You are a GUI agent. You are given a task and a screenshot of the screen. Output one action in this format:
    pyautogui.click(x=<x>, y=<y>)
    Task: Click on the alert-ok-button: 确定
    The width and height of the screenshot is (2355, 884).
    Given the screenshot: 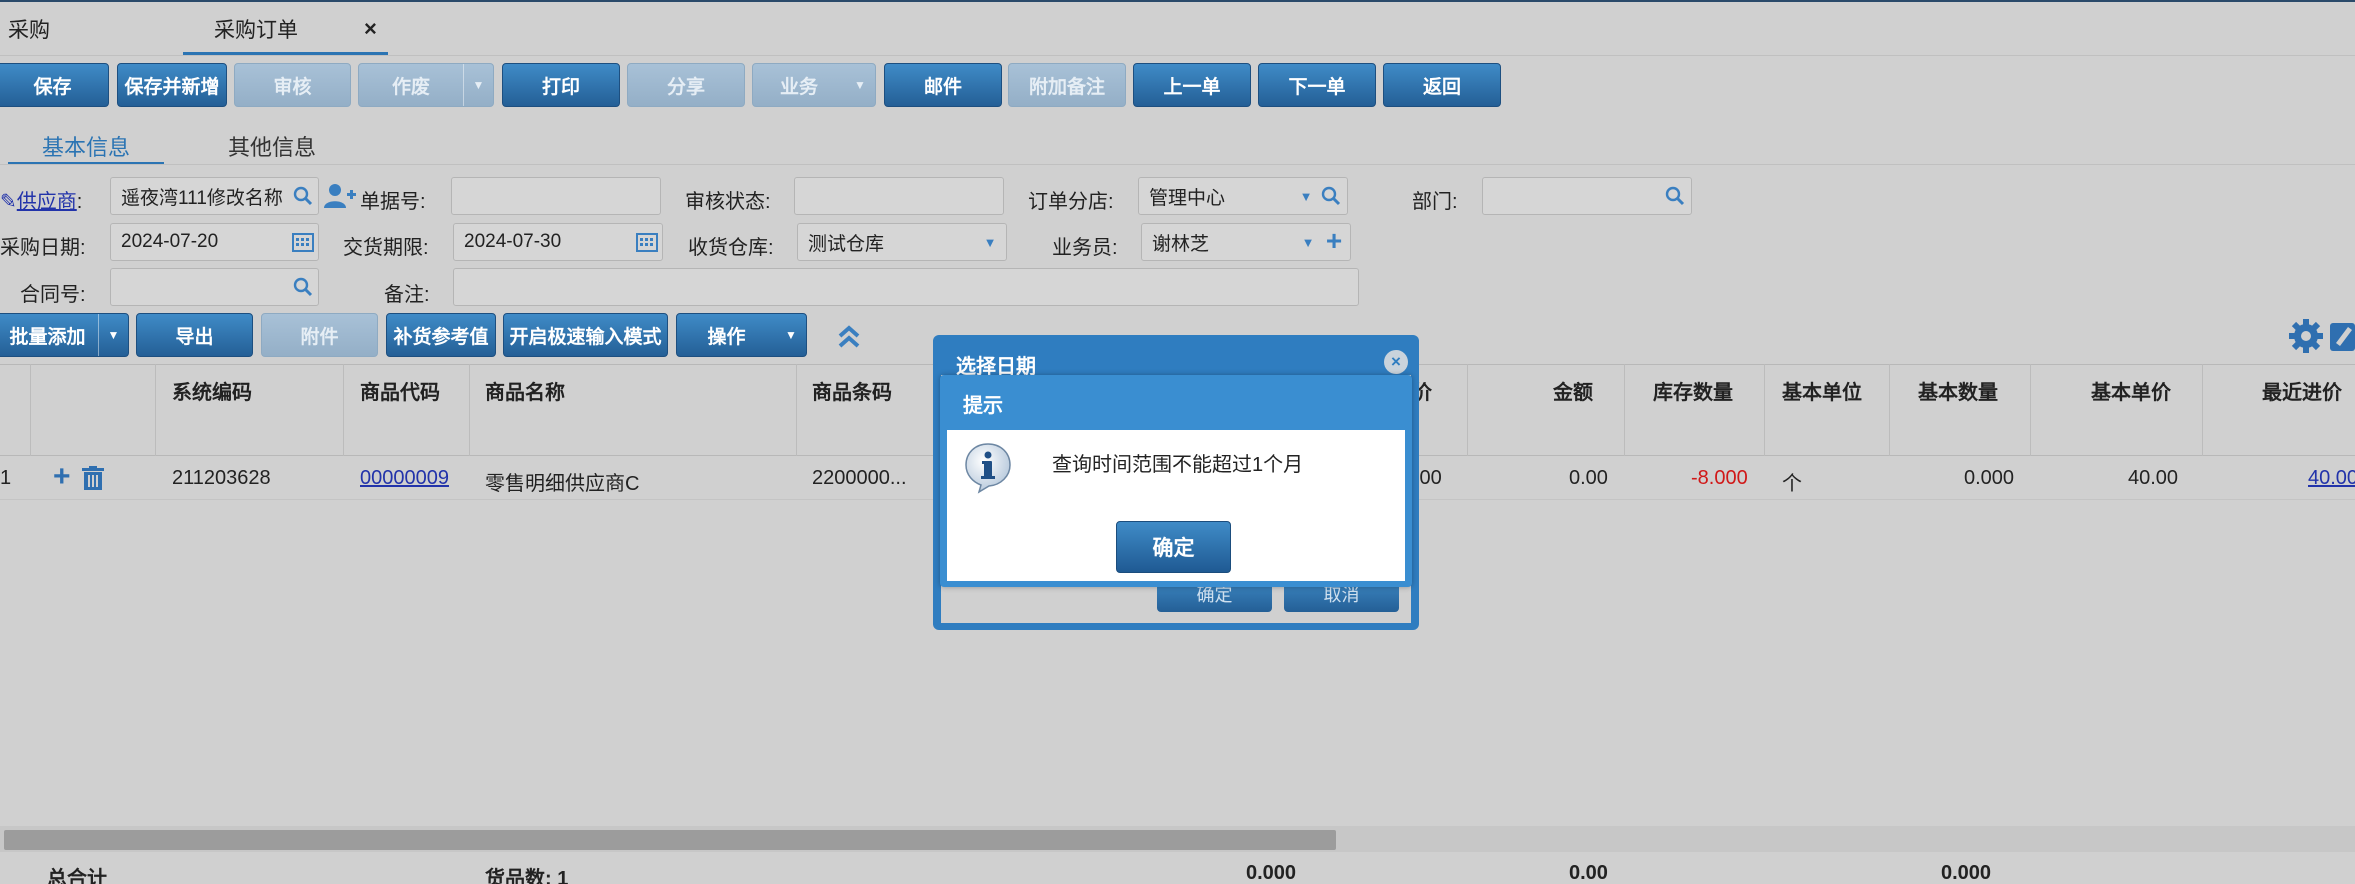 What is the action you would take?
    pyautogui.click(x=1173, y=547)
    